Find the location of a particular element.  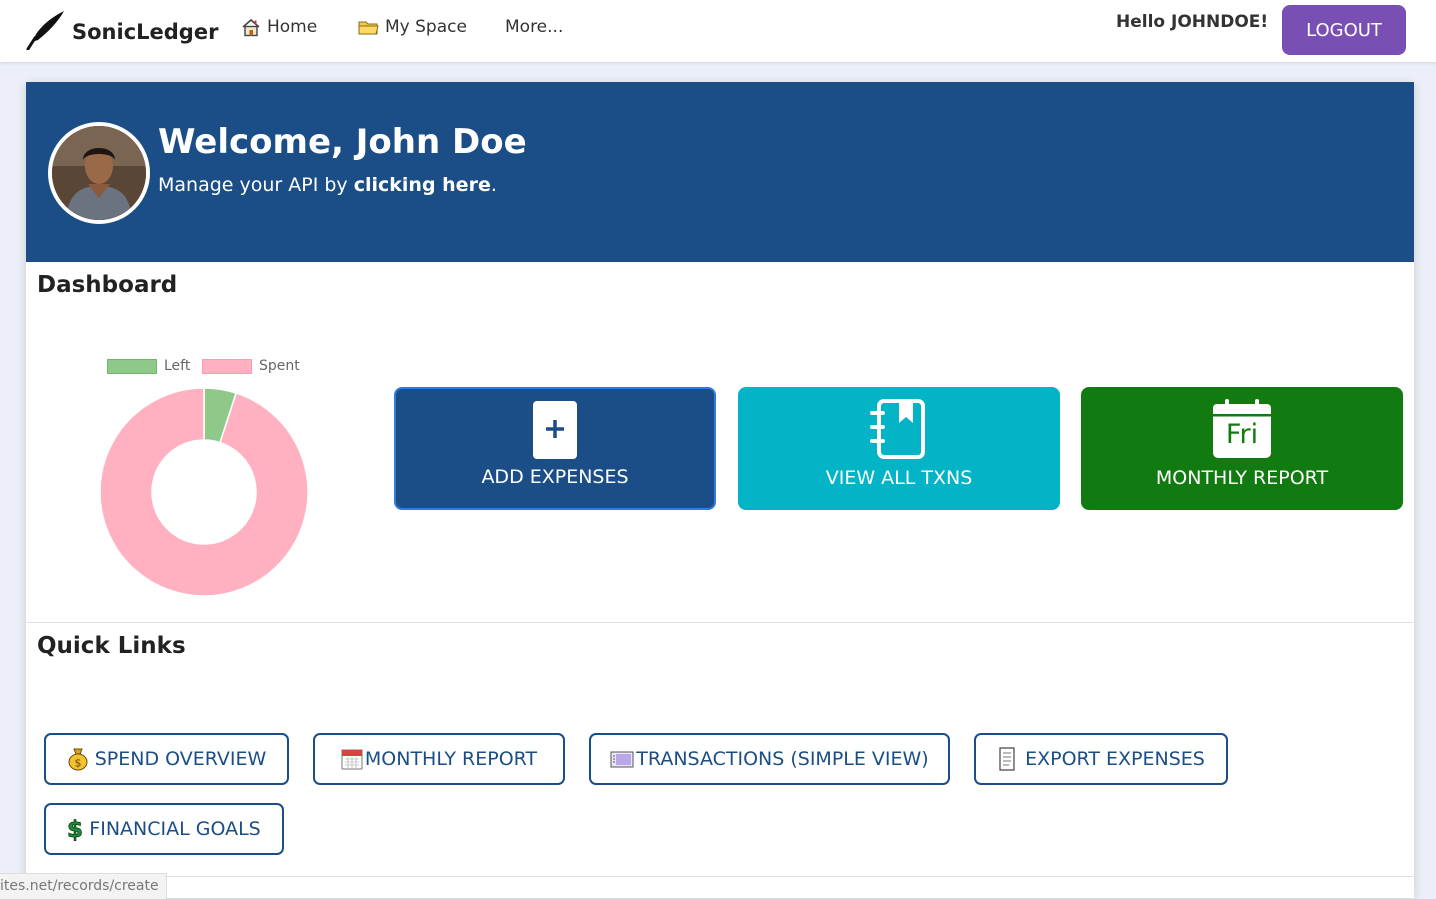

legend-label-left: Left is located at coordinates (177, 366).